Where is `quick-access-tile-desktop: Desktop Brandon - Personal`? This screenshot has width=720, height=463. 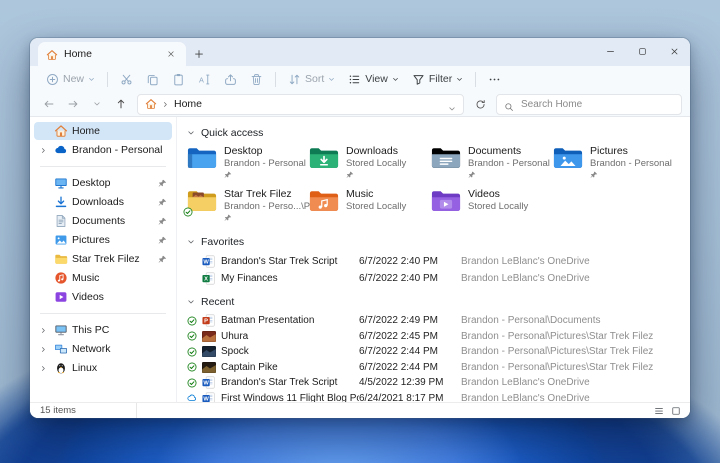 quick-access-tile-desktop: Desktop Brandon - Personal is located at coordinates (248, 163).